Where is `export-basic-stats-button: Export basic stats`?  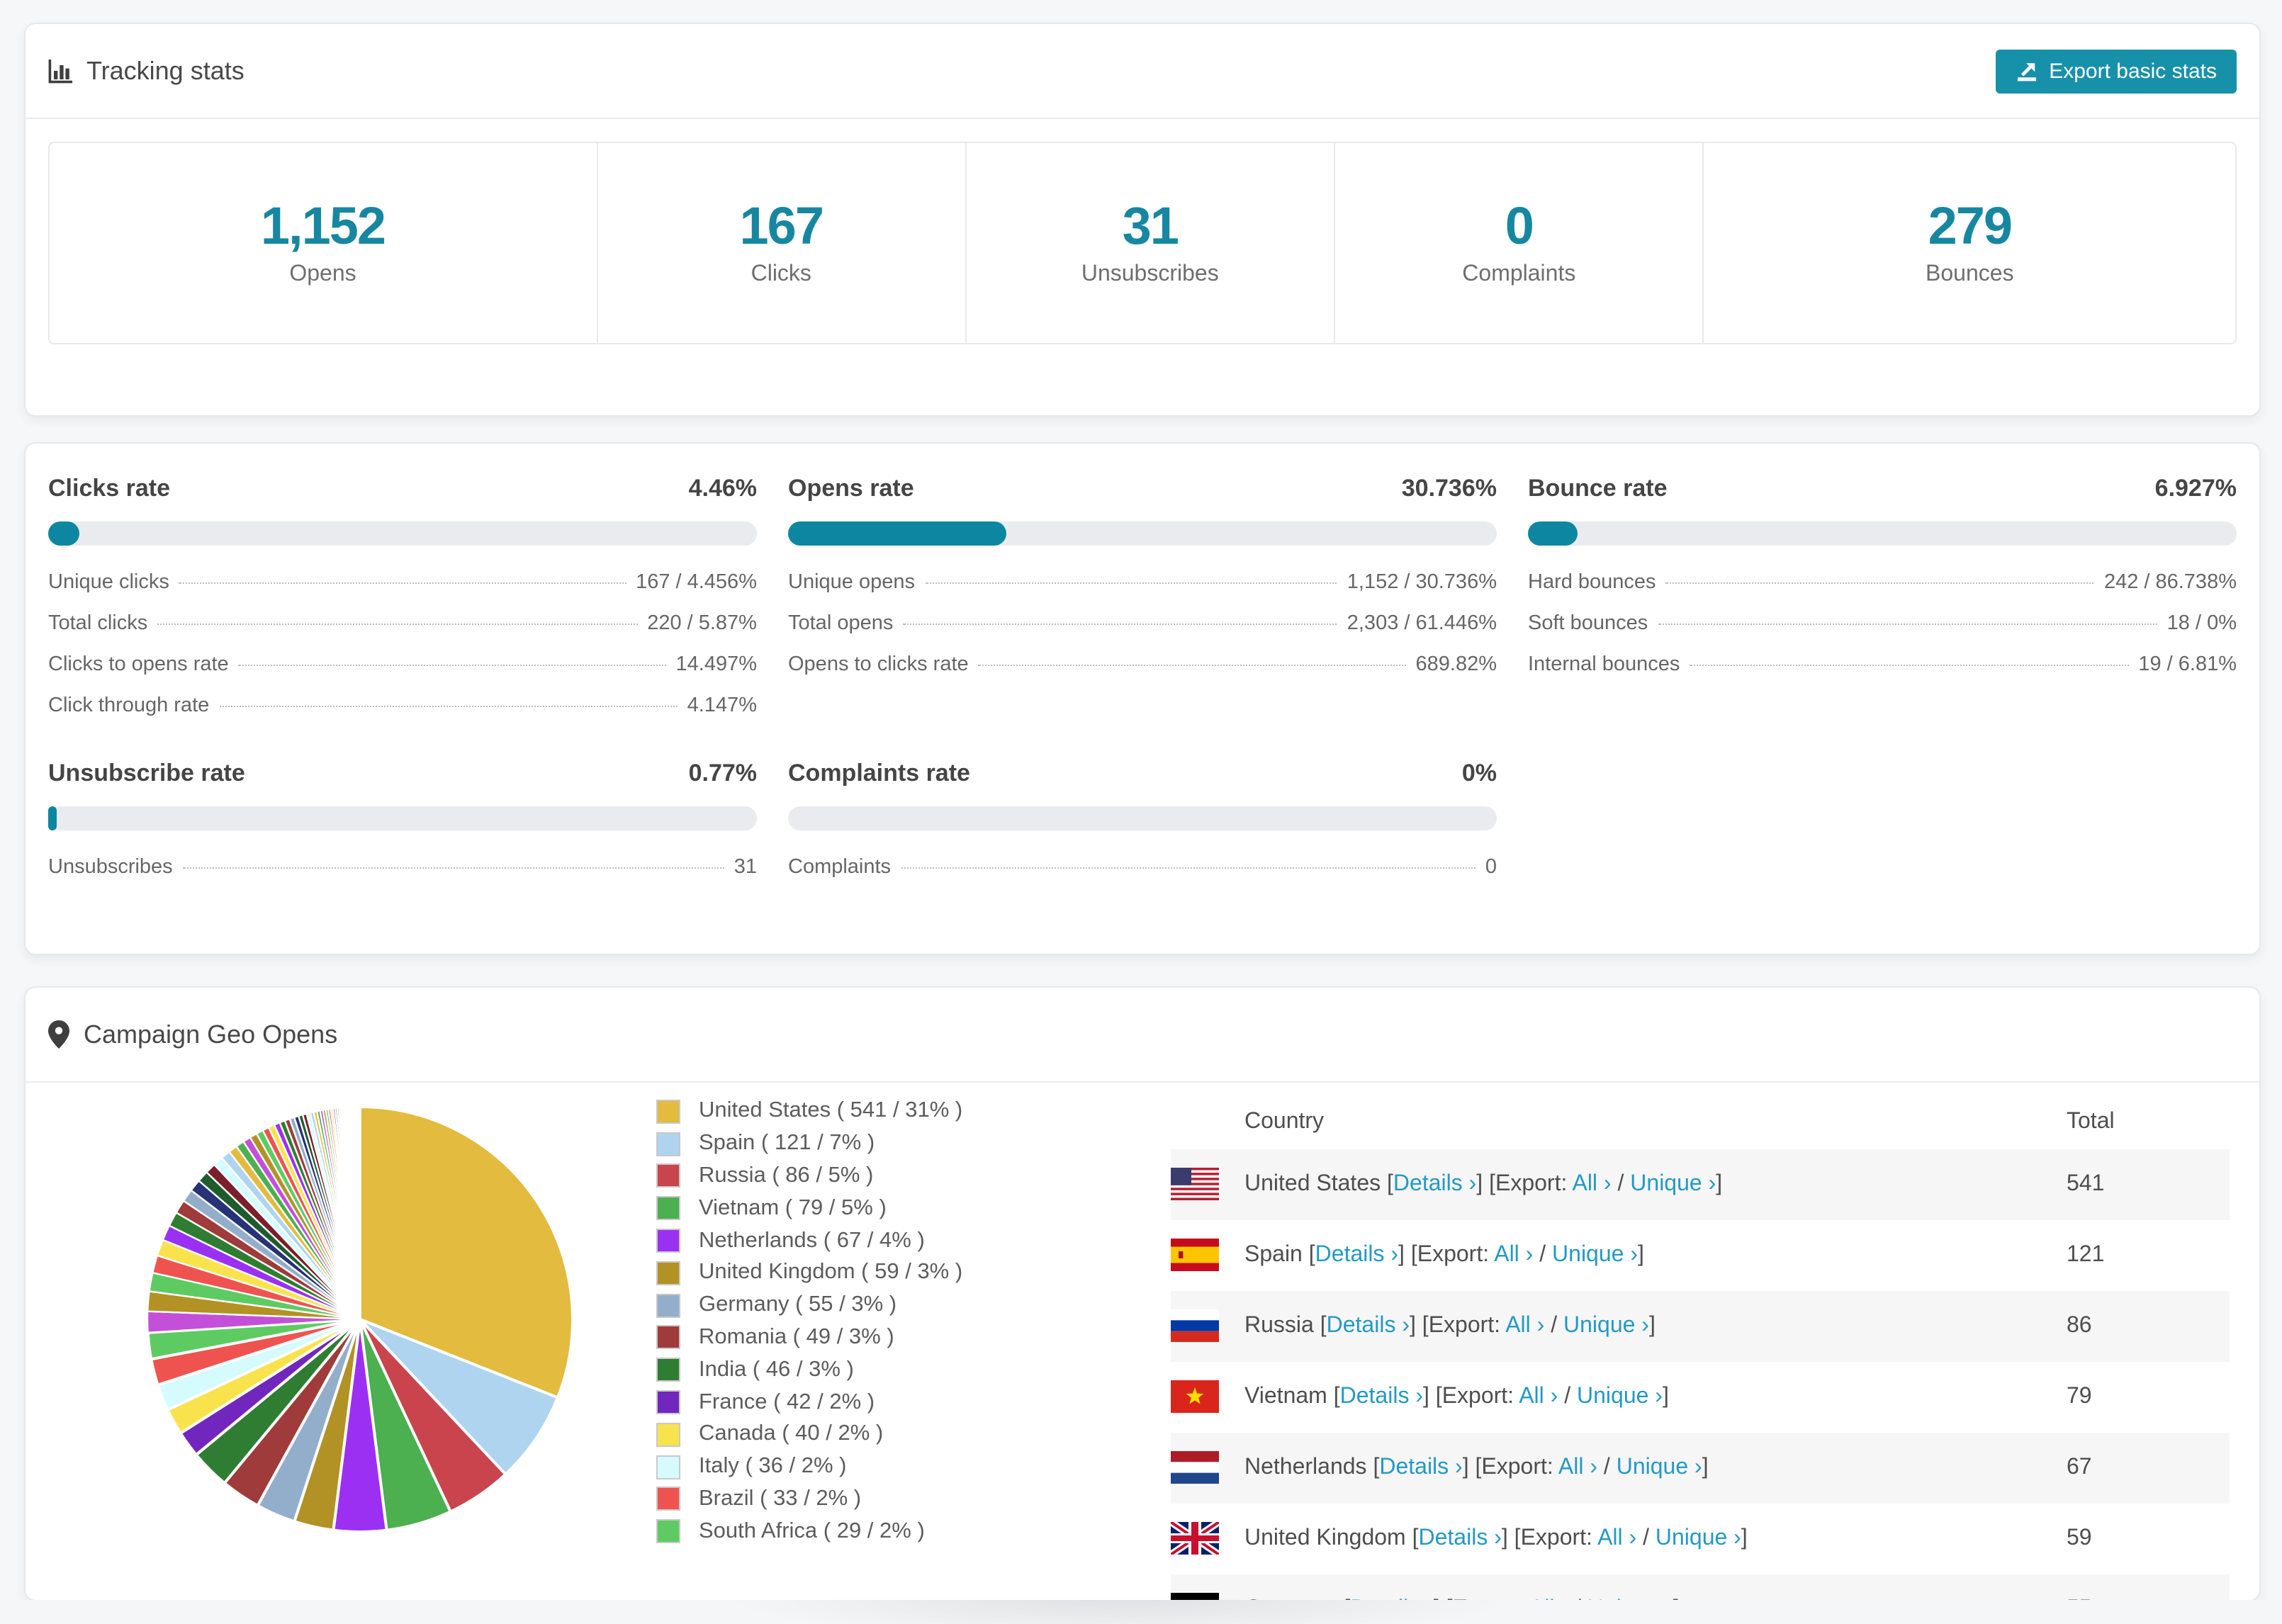
export-basic-stats-button: Export basic stats is located at coordinates (2116, 71).